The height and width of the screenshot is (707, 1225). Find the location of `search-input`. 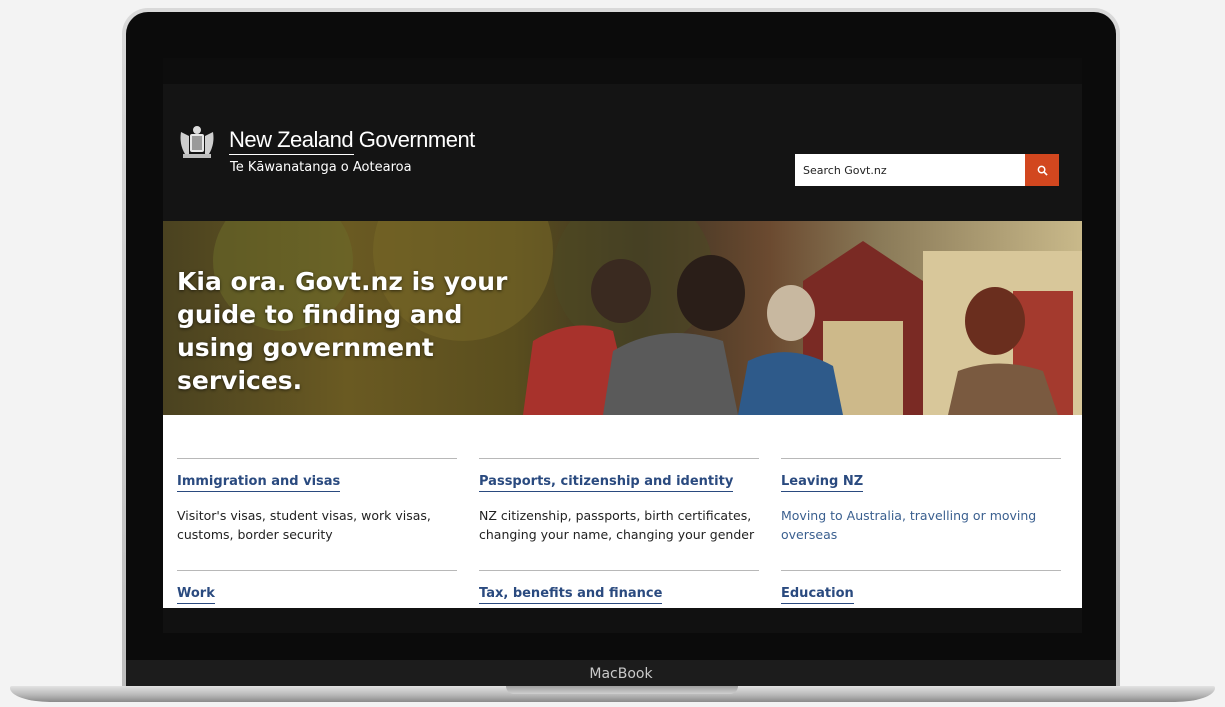

search-input is located at coordinates (910, 170).